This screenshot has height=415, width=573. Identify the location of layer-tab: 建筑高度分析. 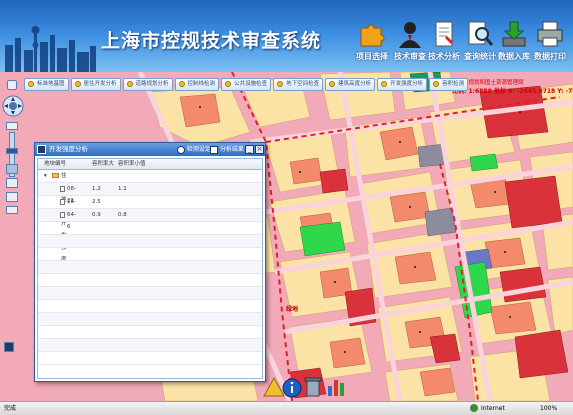
(350, 84).